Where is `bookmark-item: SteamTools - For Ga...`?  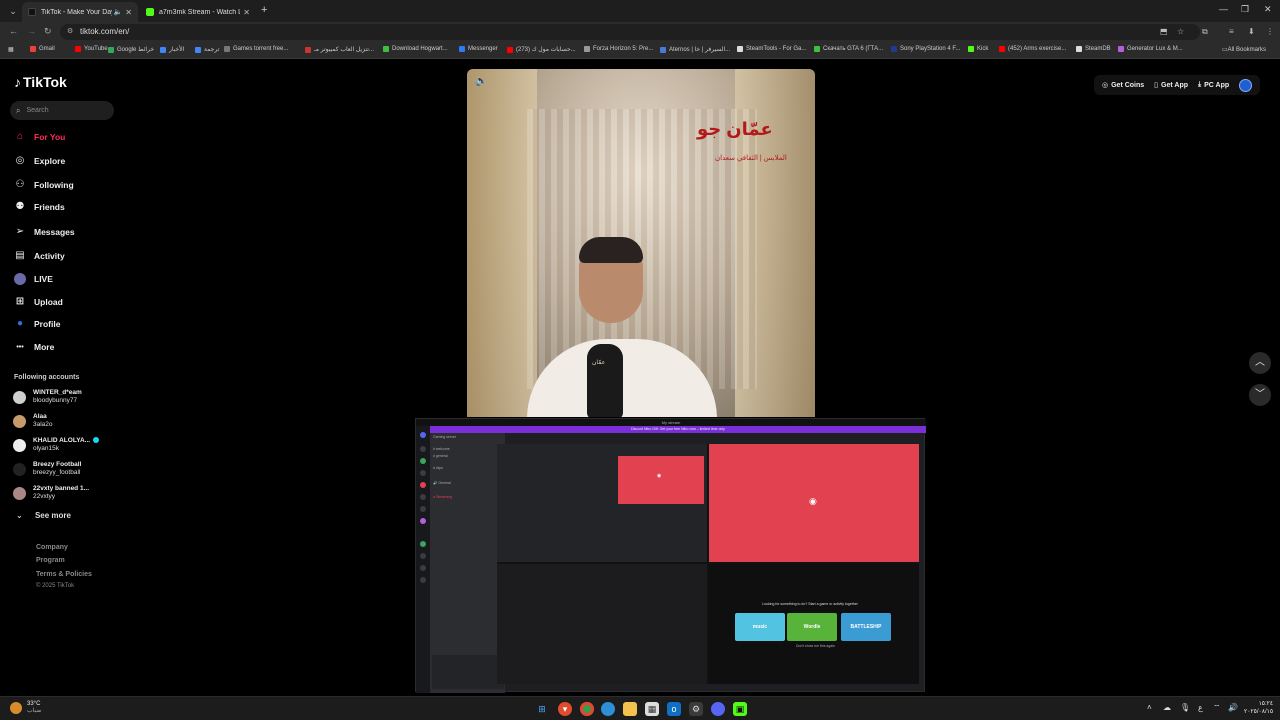
bookmark-item: SteamTools - For Ga... is located at coordinates (771, 49).